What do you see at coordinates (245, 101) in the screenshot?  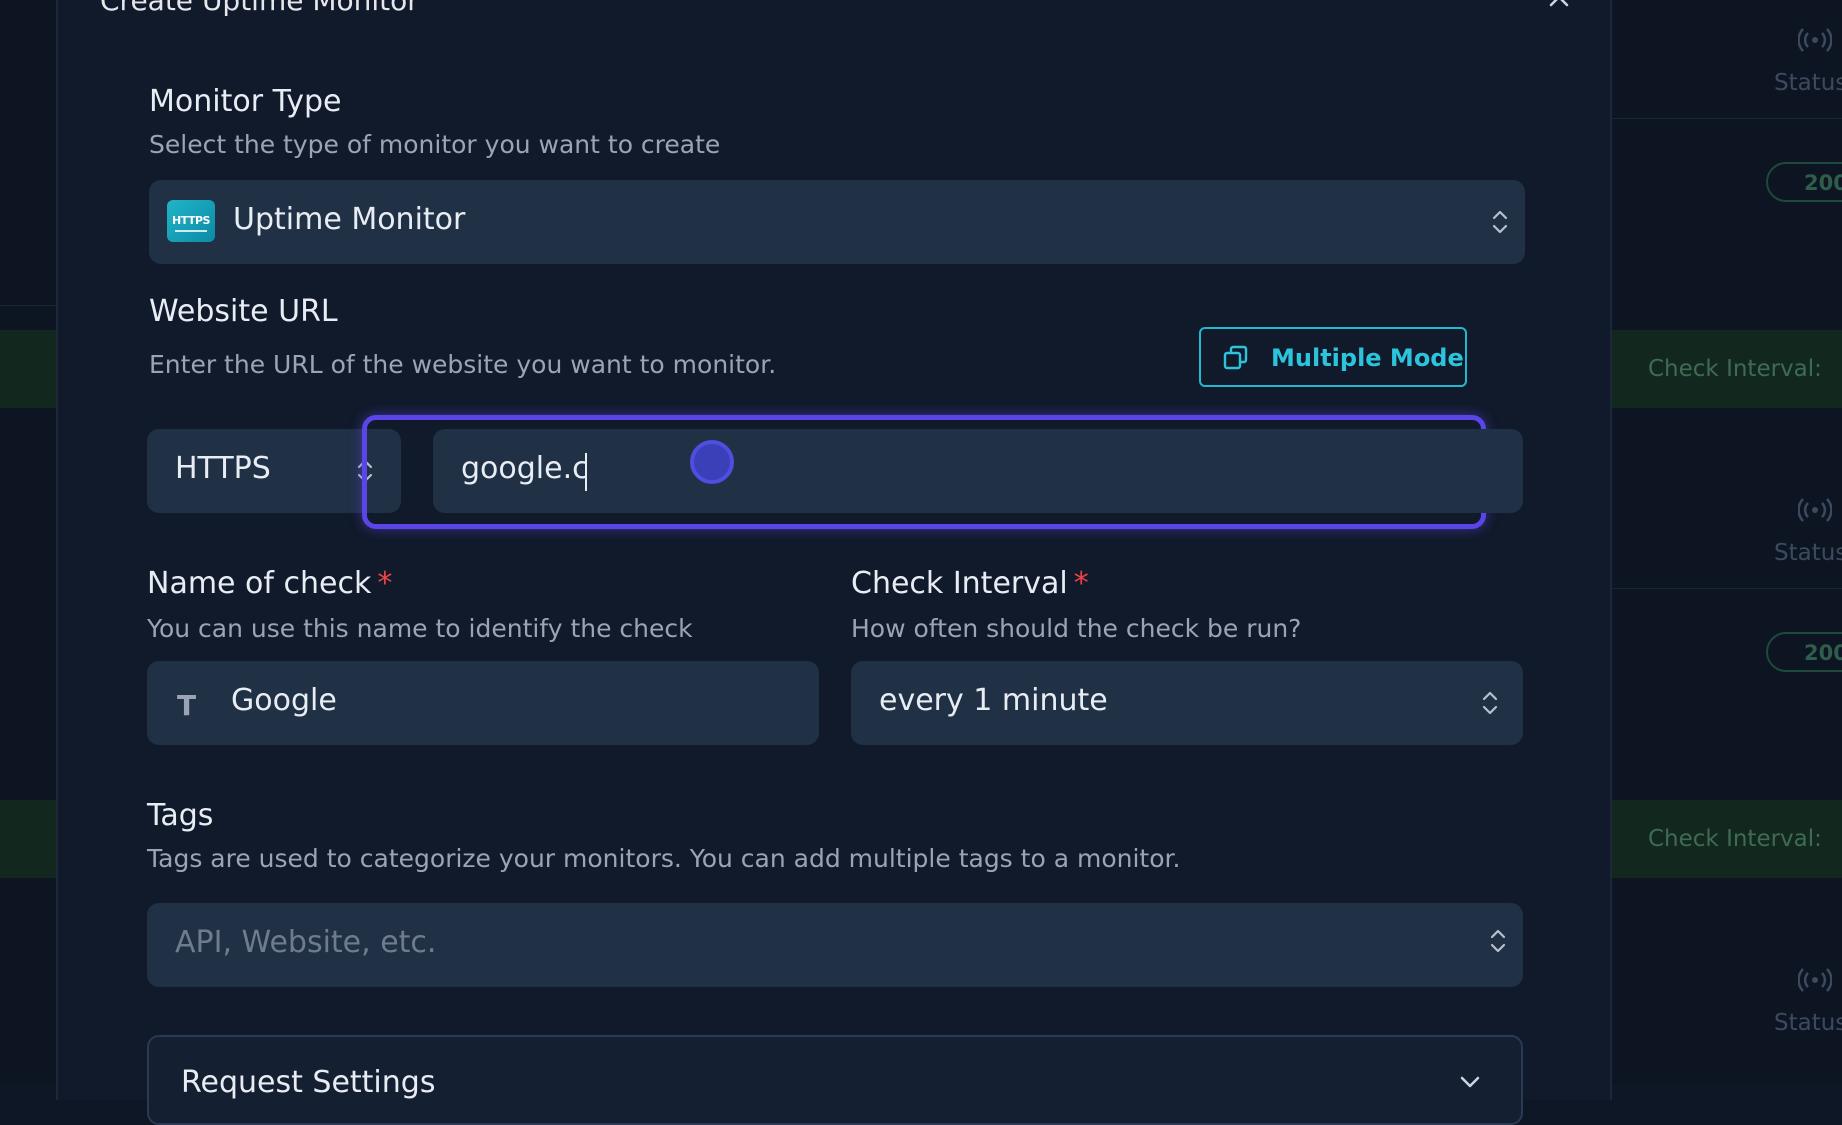 I see `monitor-type-label: Monitor Type` at bounding box center [245, 101].